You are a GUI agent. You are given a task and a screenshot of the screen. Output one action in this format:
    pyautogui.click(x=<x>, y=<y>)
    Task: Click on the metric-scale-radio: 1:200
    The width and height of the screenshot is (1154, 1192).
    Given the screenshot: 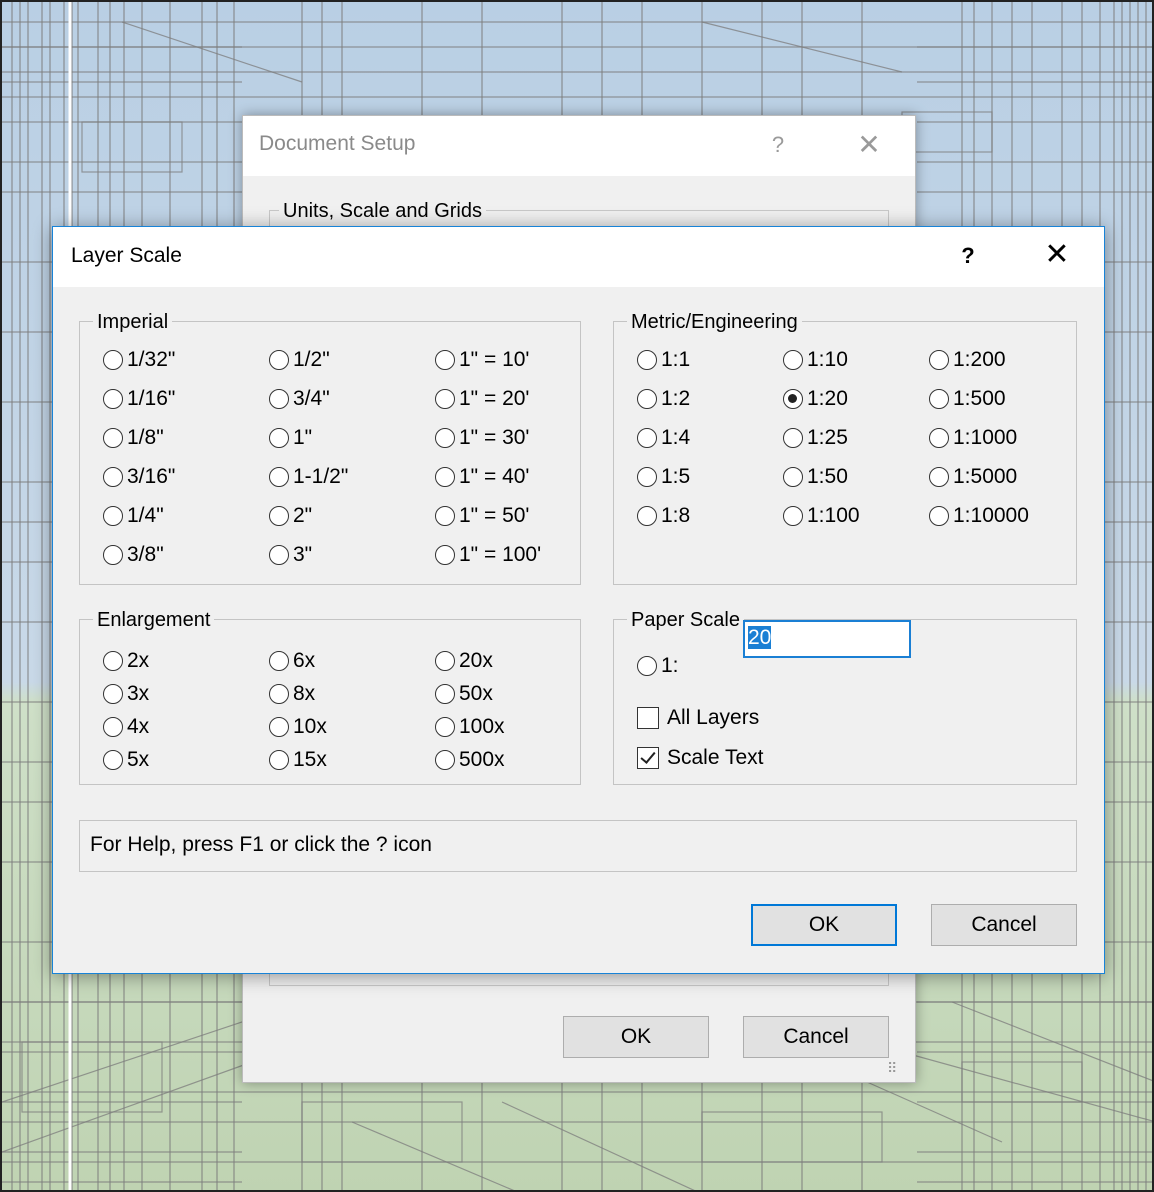 What is the action you would take?
    pyautogui.click(x=967, y=360)
    